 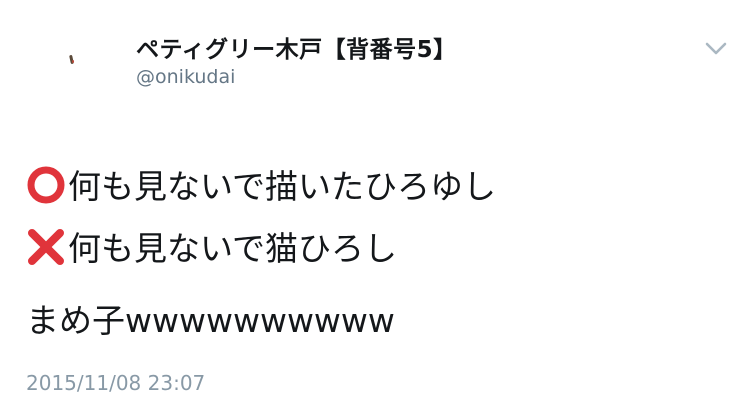 I want to click on cross-mark-icon, so click(x=46, y=247).